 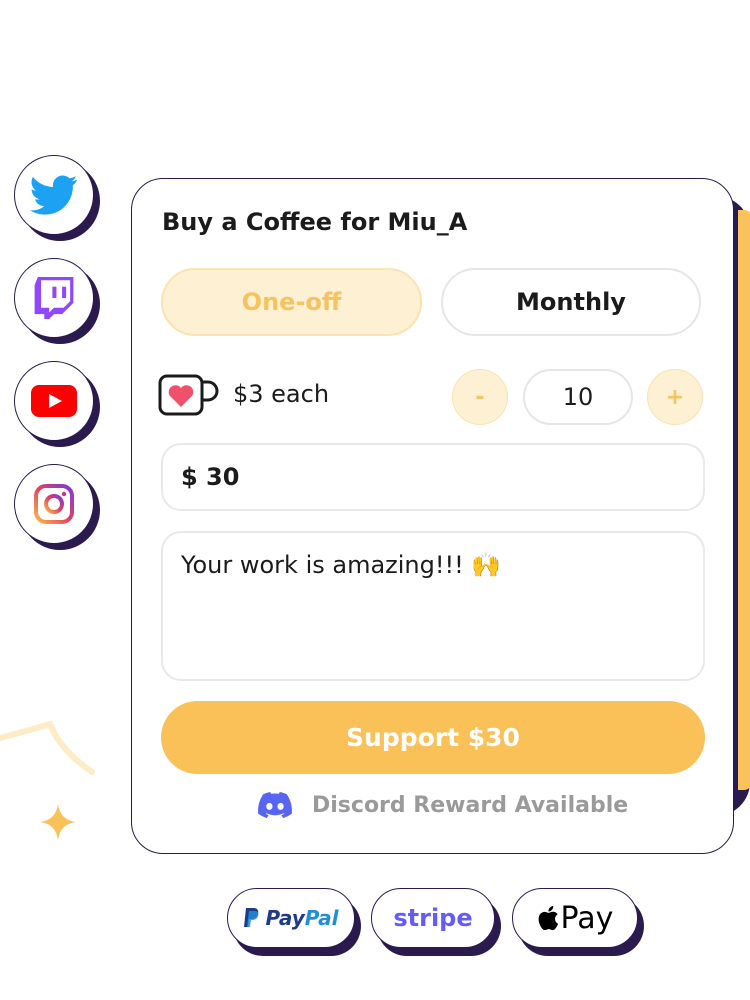 What do you see at coordinates (433, 606) in the screenshot?
I see `message-textarea: Your work is amazing!!! 🙌` at bounding box center [433, 606].